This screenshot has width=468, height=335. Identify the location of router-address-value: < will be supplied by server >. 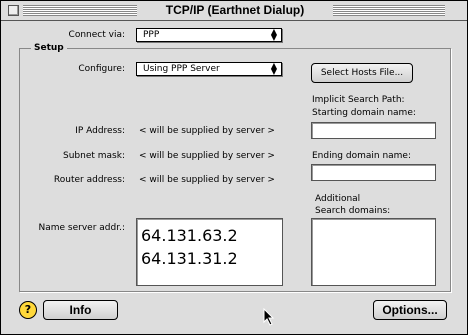
(207, 180).